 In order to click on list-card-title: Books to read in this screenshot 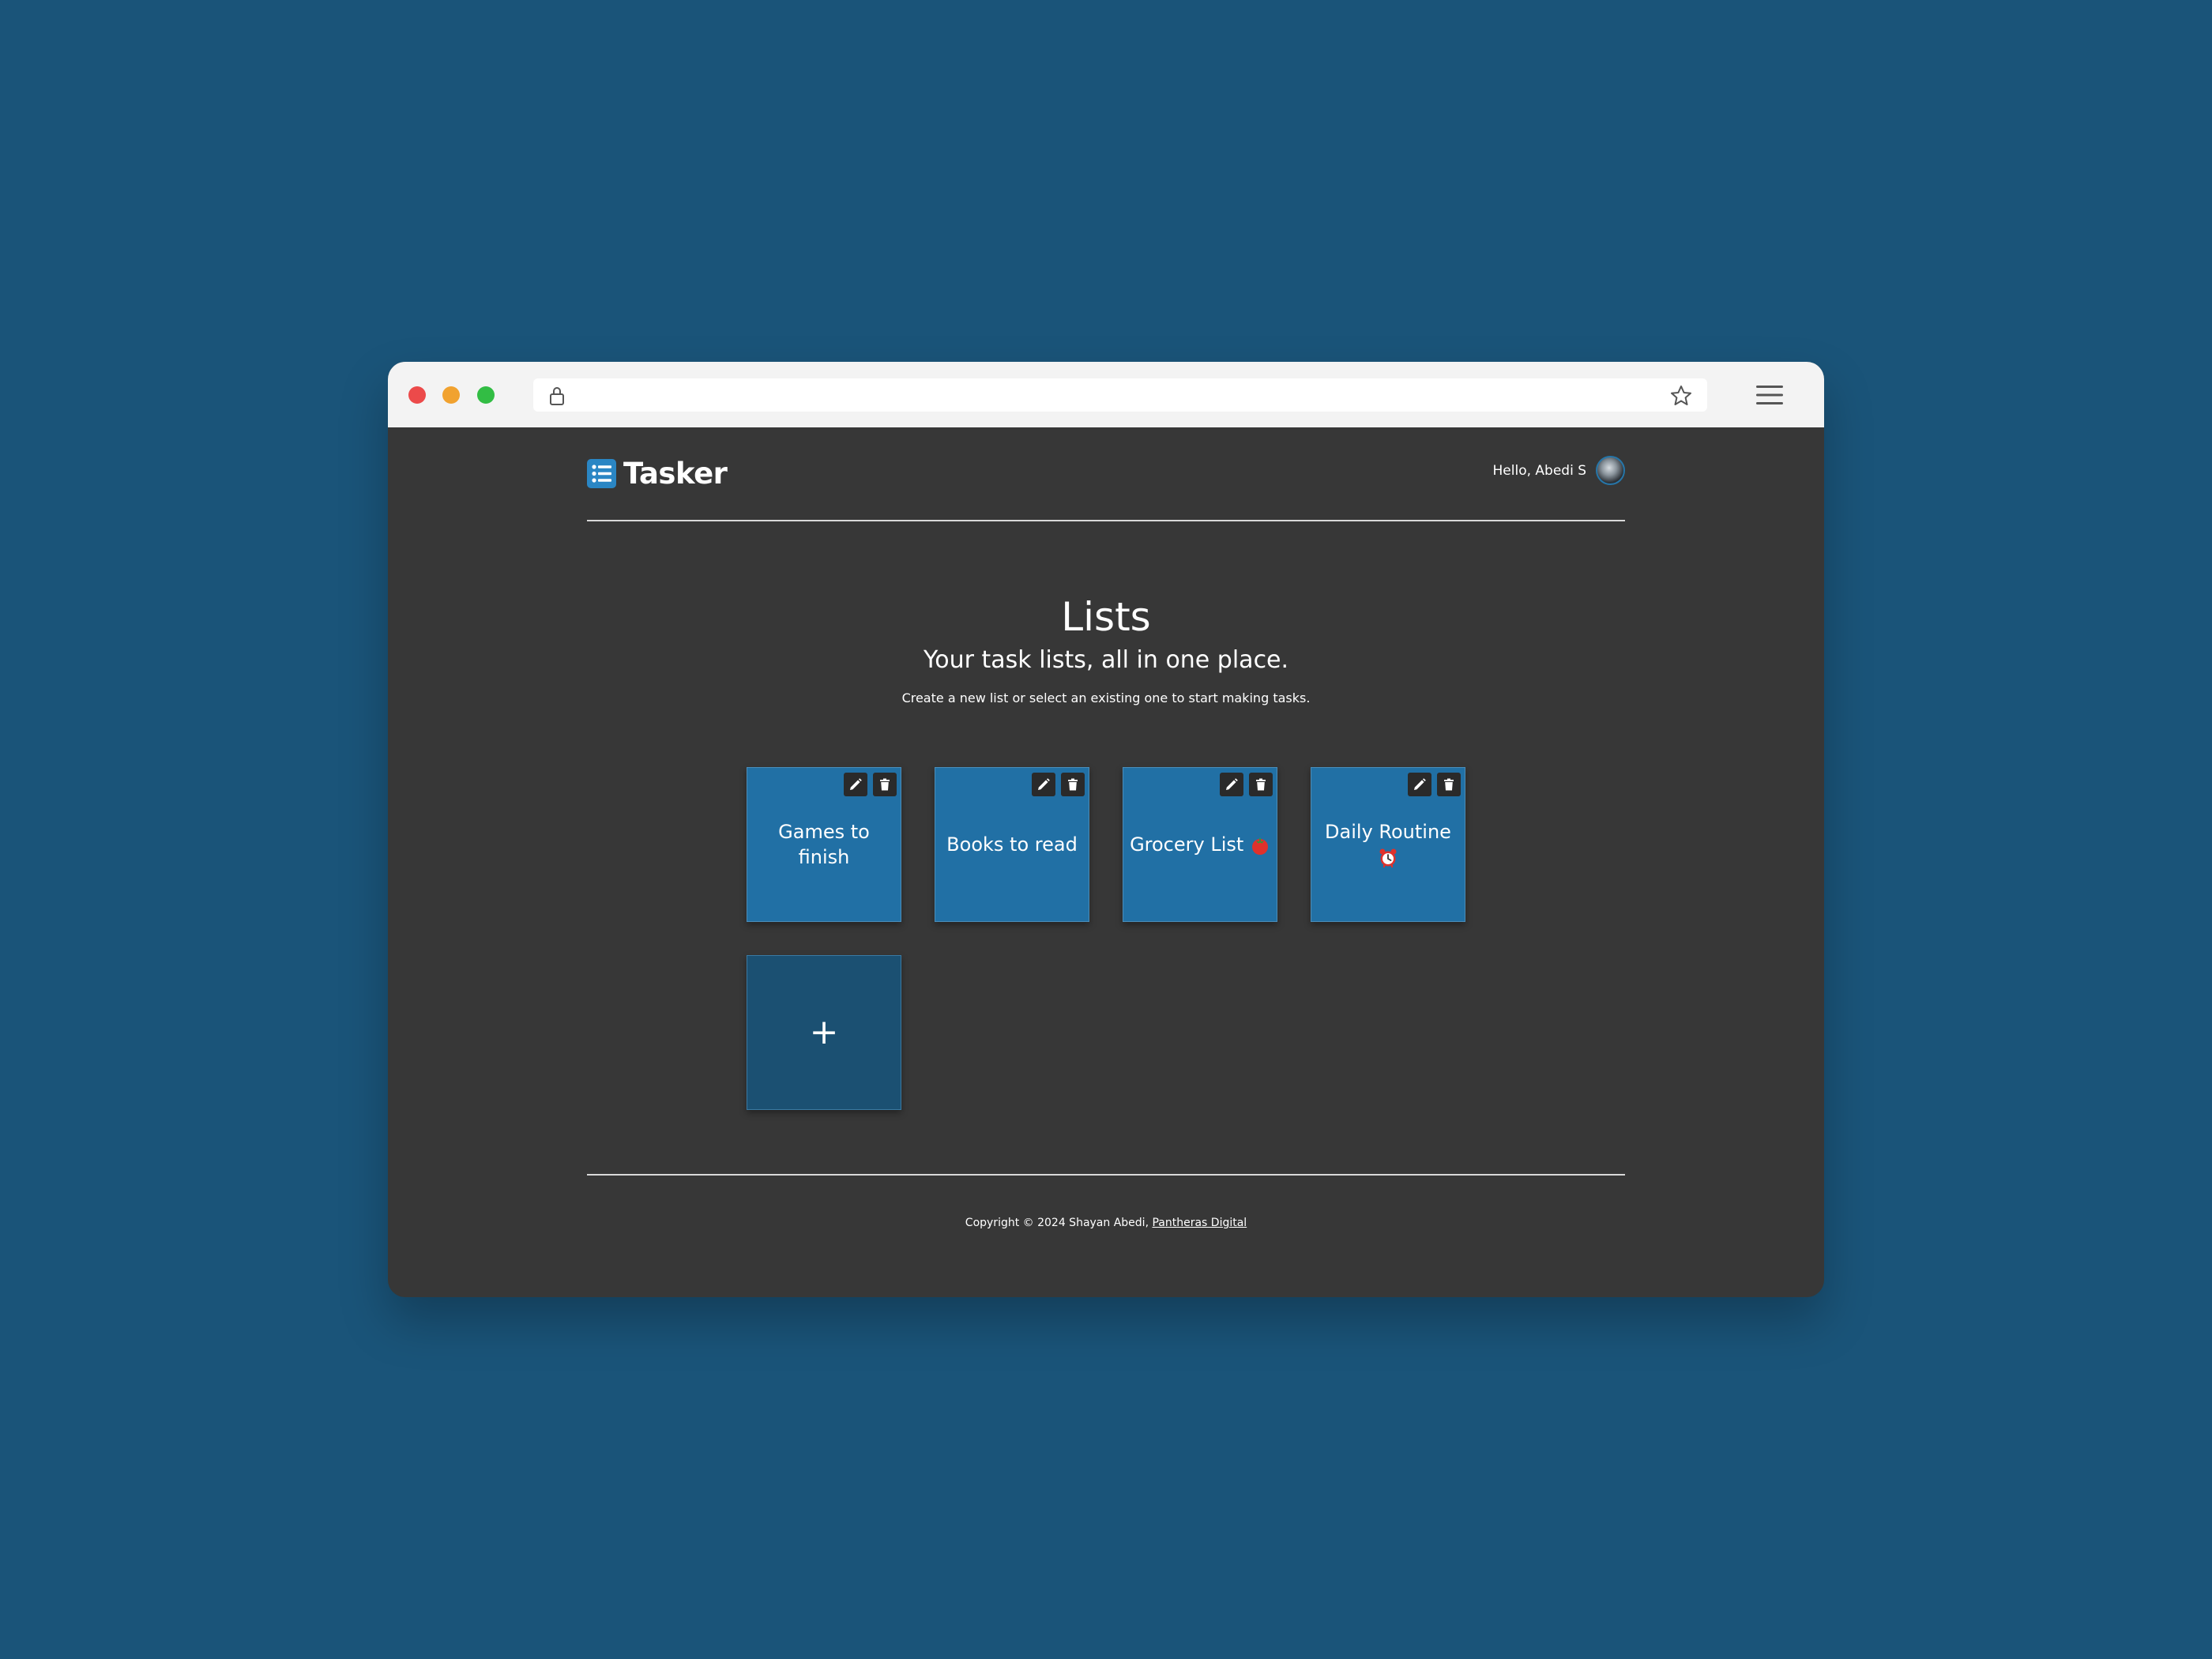, I will do `click(1012, 844)`.